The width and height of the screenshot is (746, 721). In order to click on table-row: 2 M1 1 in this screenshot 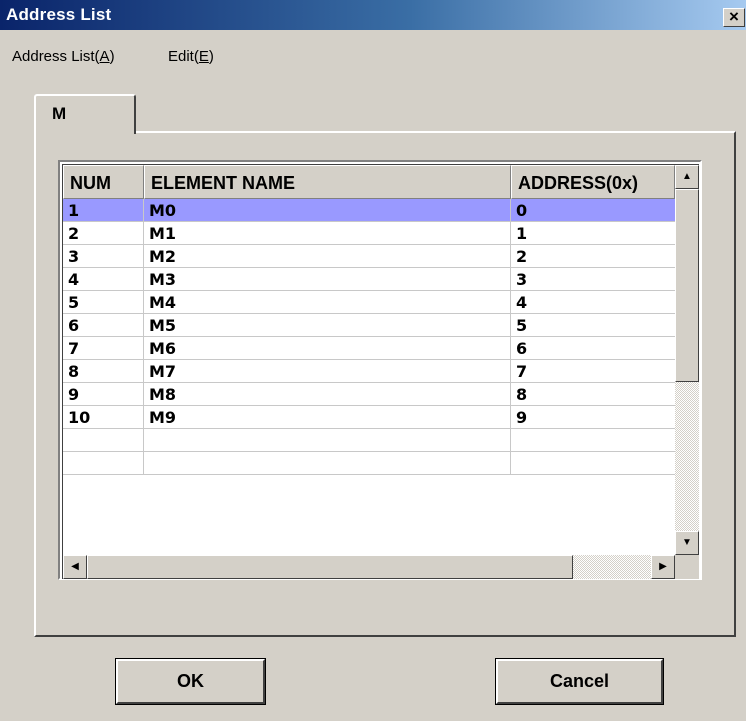, I will do `click(369, 233)`.